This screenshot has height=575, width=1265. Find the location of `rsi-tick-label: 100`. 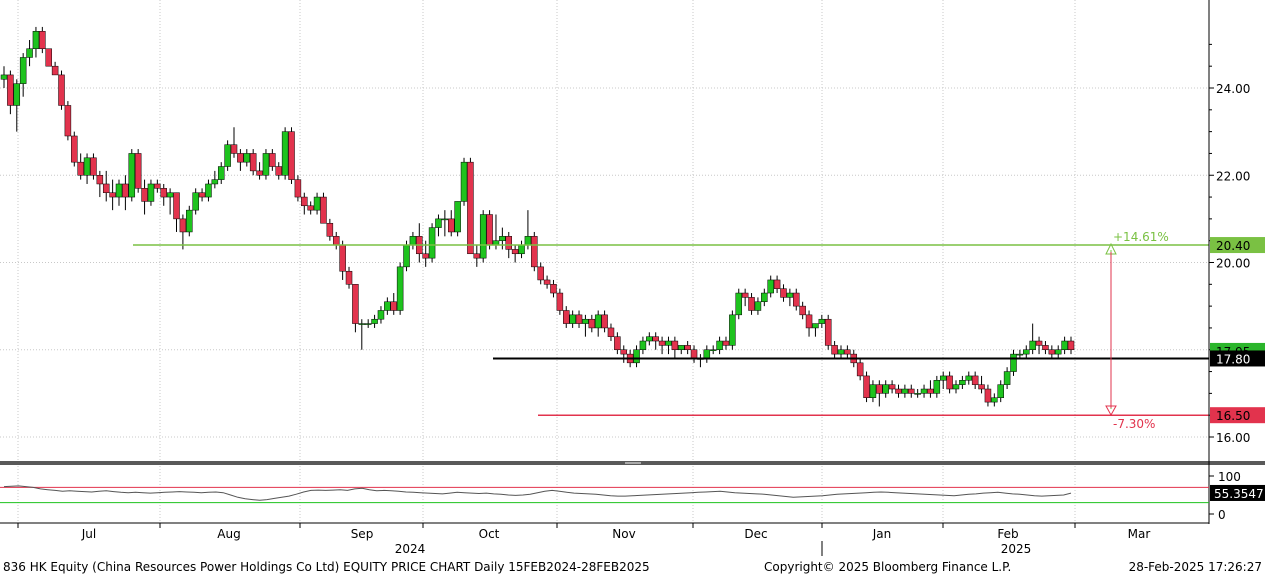

rsi-tick-label: 100 is located at coordinates (1229, 477).